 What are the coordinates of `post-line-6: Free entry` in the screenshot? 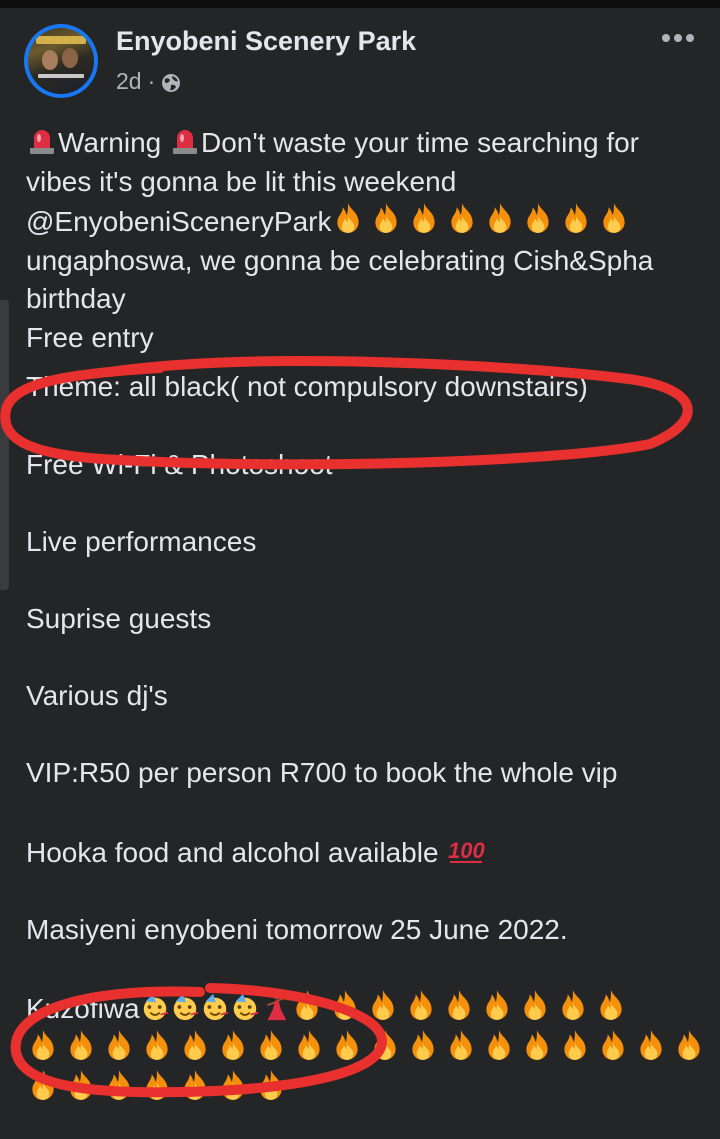 It's located at (90, 337).